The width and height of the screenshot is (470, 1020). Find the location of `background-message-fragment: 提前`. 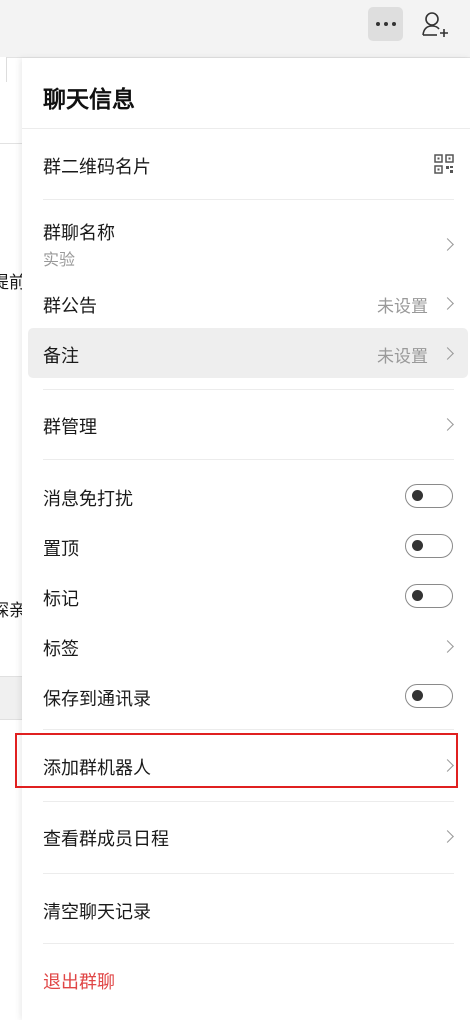

background-message-fragment: 提前 is located at coordinates (11, 283).